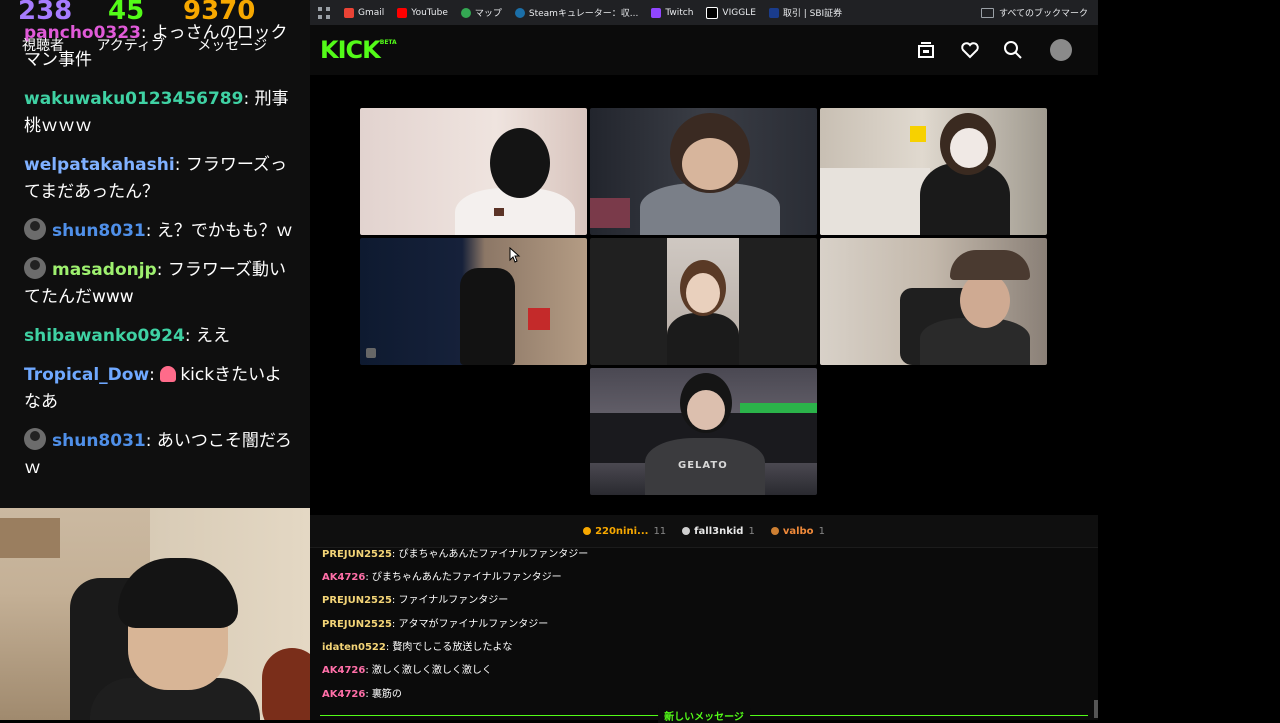  What do you see at coordinates (465, 12) in the screenshot?
I see `maps-icon` at bounding box center [465, 12].